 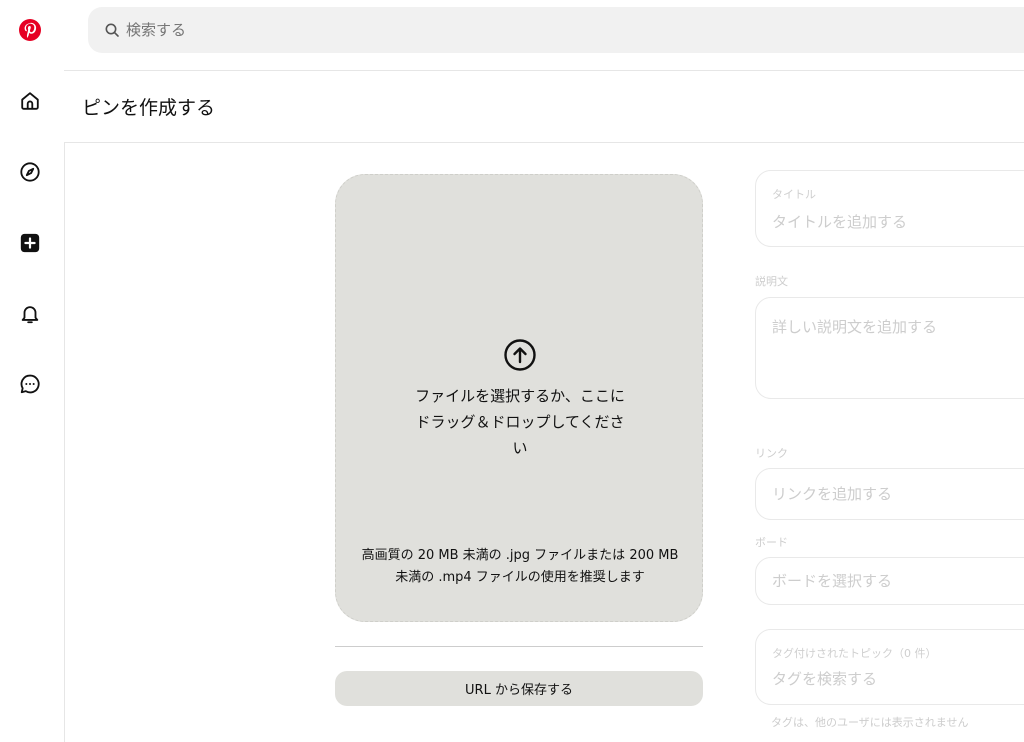 What do you see at coordinates (771, 453) in the screenshot?
I see `link-label: リンク` at bounding box center [771, 453].